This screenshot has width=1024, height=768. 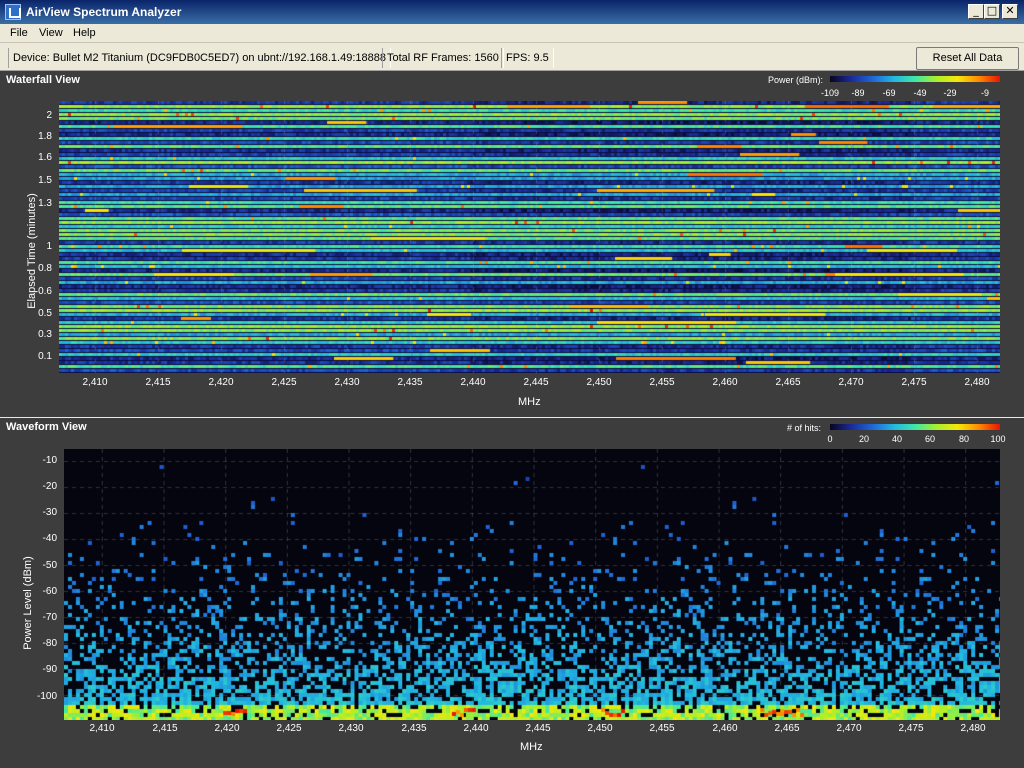 What do you see at coordinates (725, 728) in the screenshot?
I see `waveform-x-tick: 2,460` at bounding box center [725, 728].